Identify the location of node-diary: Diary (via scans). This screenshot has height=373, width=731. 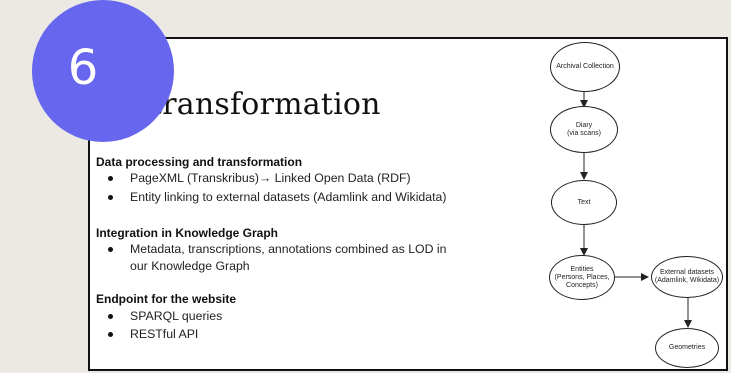
(584, 129).